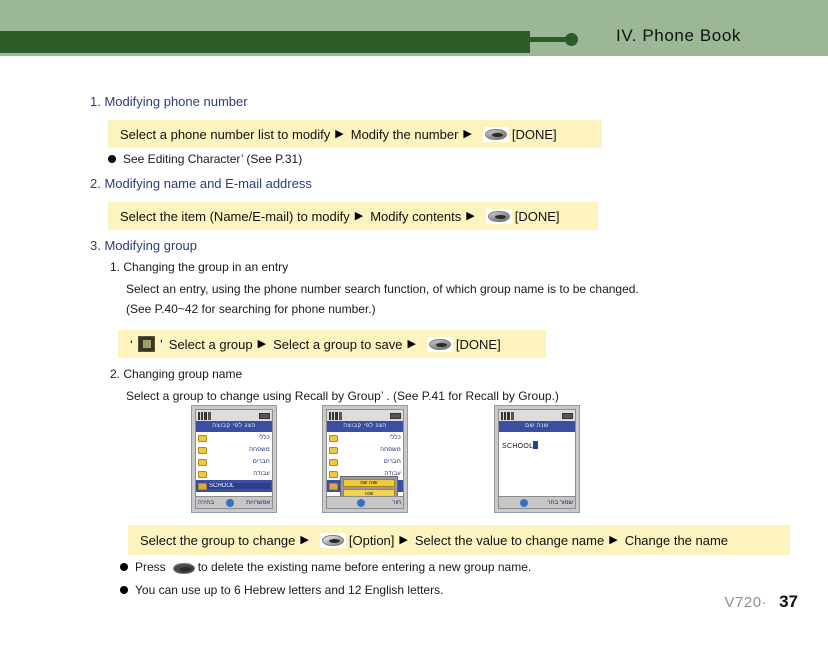 This screenshot has height=650, width=828. I want to click on page-title: IV. Phone Book, so click(678, 35).